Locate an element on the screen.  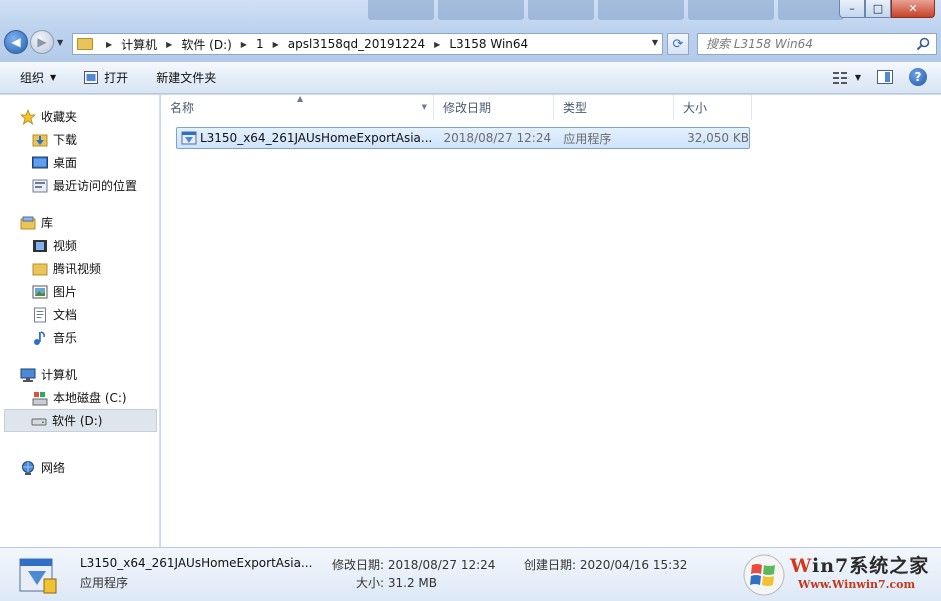
watermark-in7: in7 is located at coordinates (831, 566).